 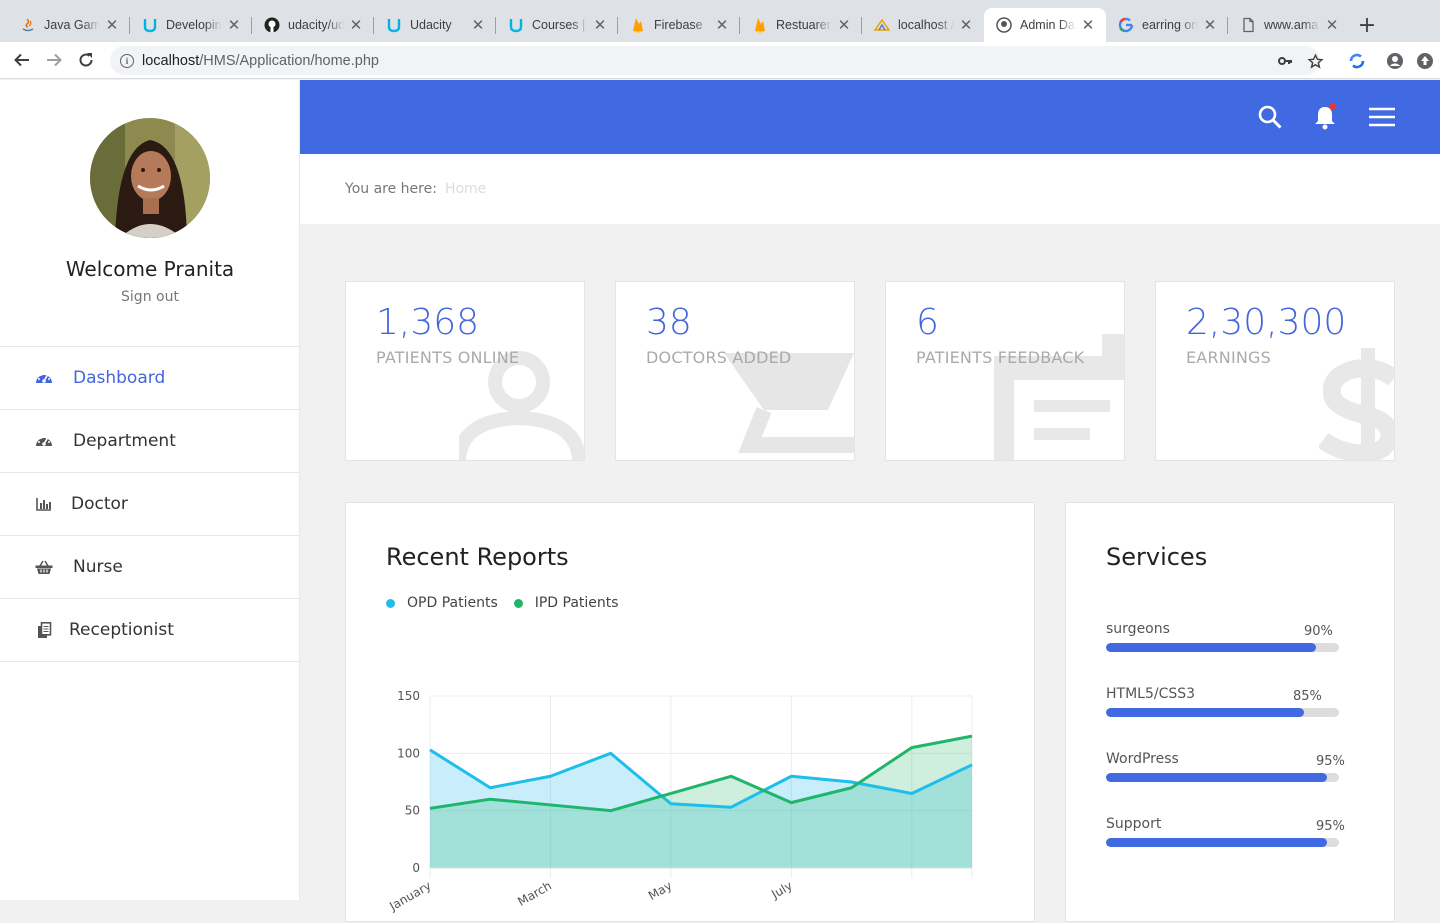 I want to click on tab-title: Courses |, so click(x=559, y=25).